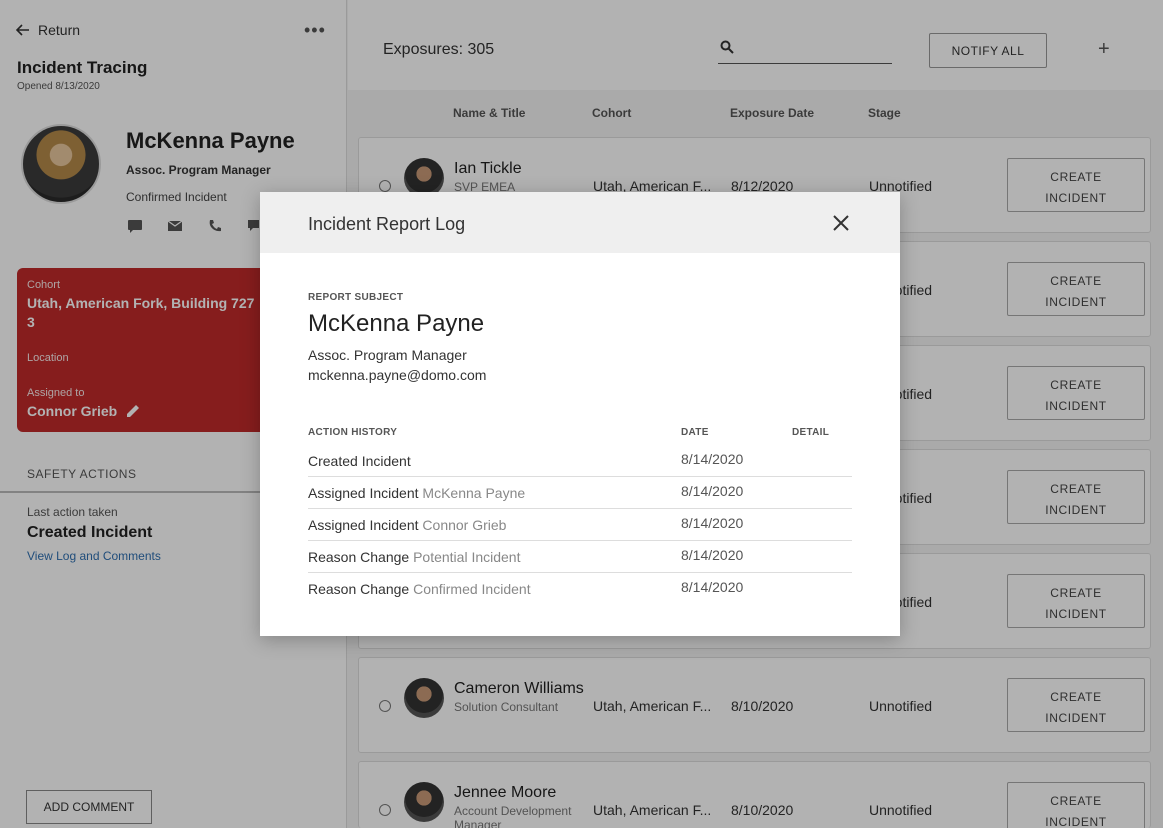 The height and width of the screenshot is (828, 1163). I want to click on history-action: Reason Change Potential Incident, so click(414, 557).